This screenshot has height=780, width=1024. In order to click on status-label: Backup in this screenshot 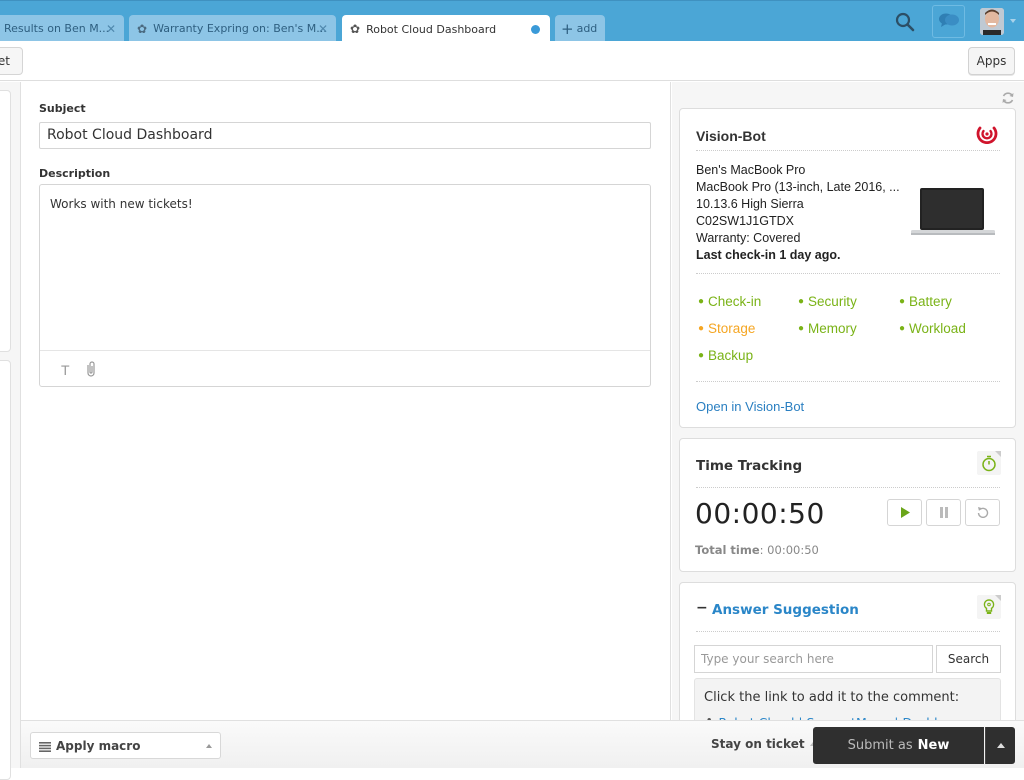, I will do `click(731, 355)`.